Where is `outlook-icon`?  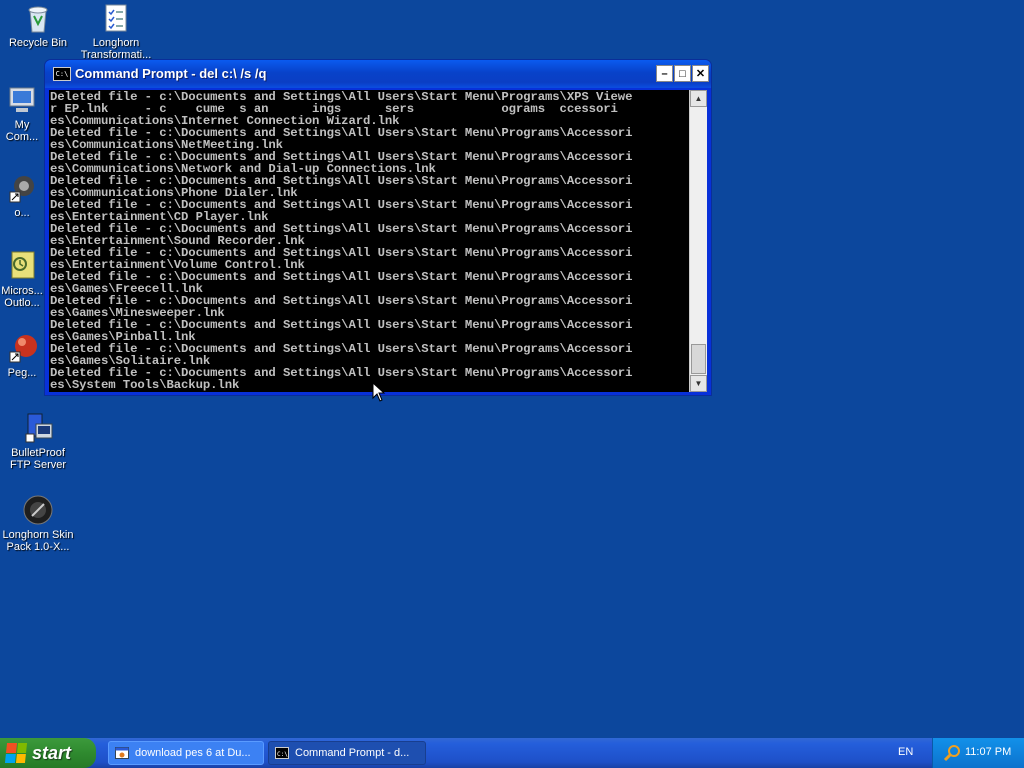
outlook-icon is located at coordinates (22, 266).